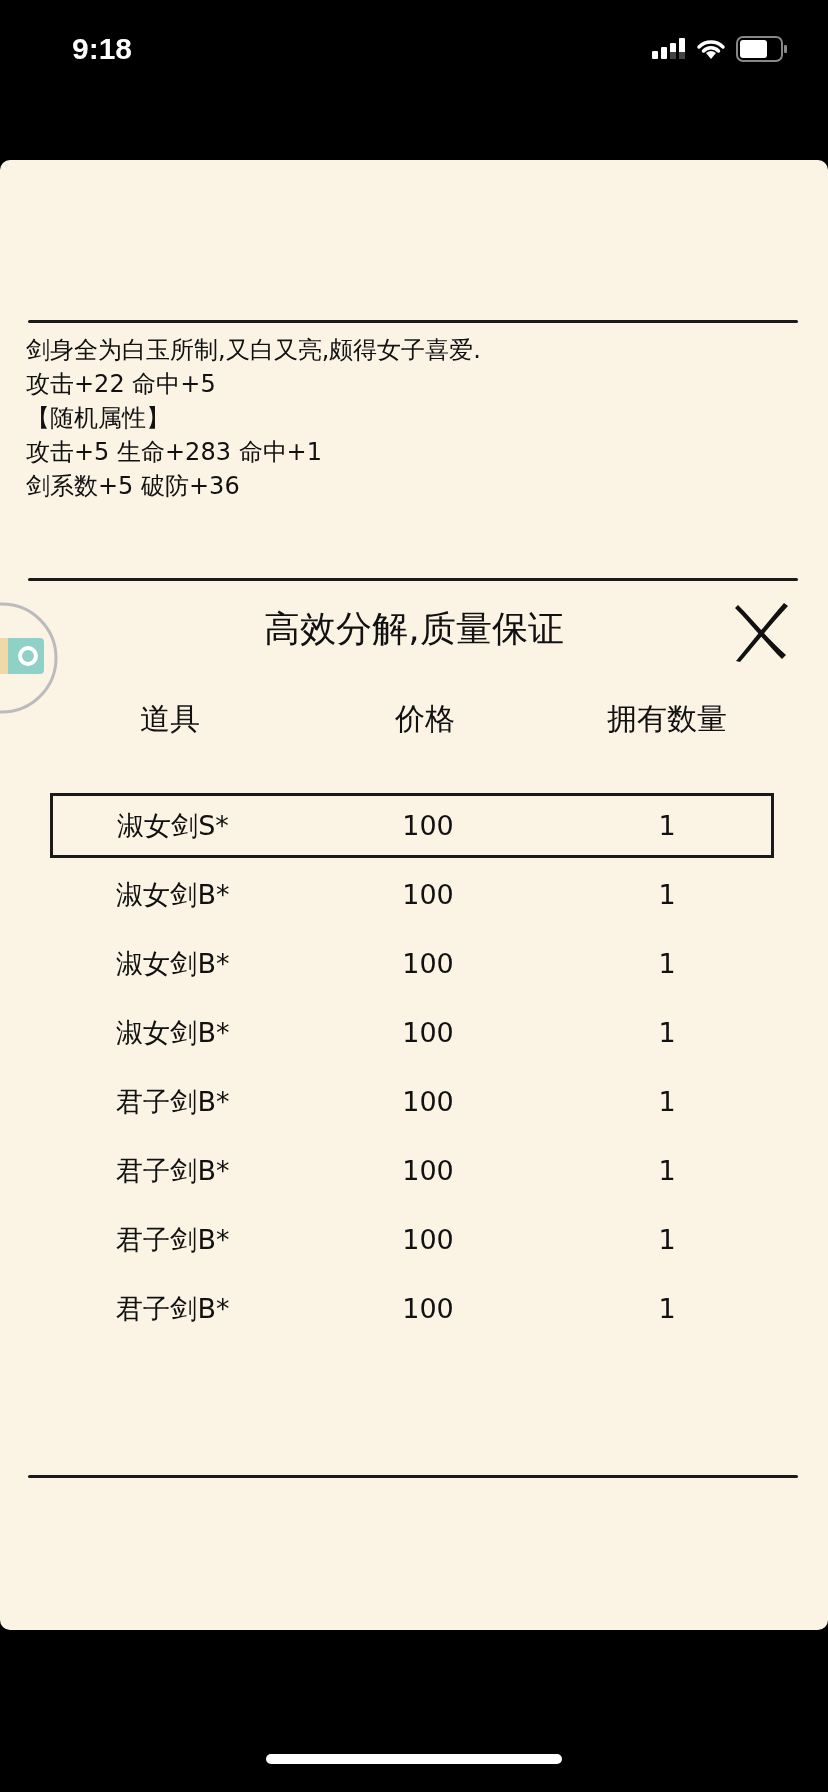 The height and width of the screenshot is (1792, 828). What do you see at coordinates (98, 418) in the screenshot?
I see `description-line: 【随机属性】` at bounding box center [98, 418].